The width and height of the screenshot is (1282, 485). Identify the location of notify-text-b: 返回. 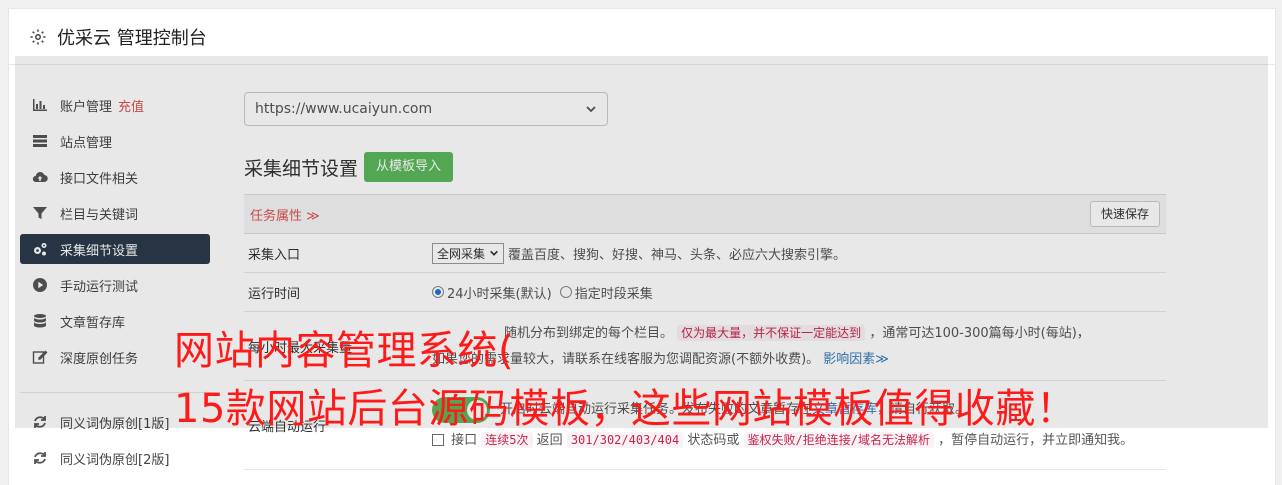
(549, 440).